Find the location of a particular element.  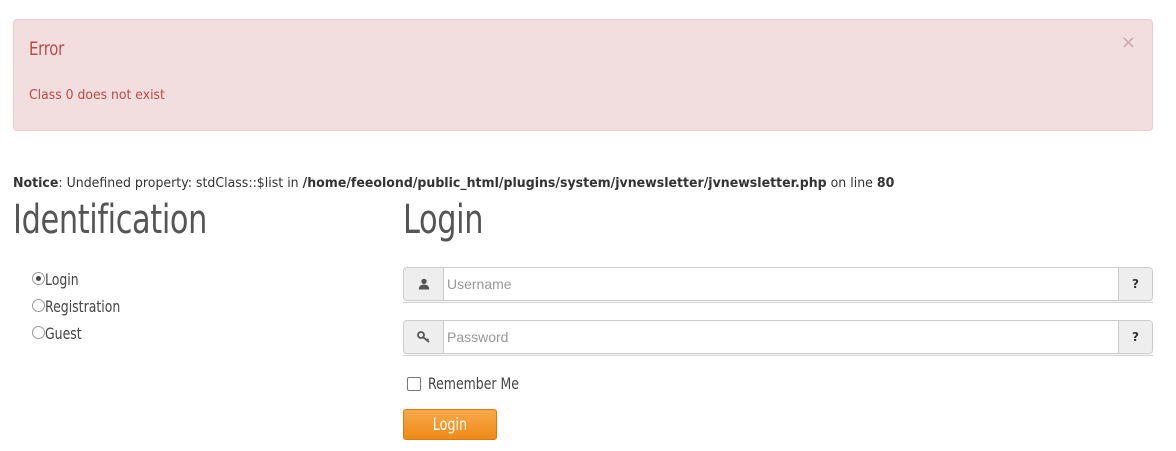

login-title: Login is located at coordinates (443, 220).